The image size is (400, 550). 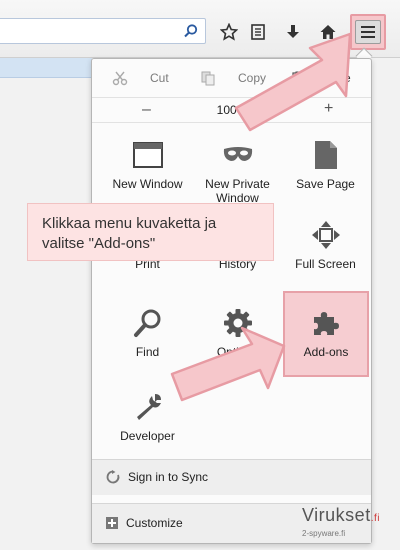 I want to click on sign-in-sync-label: Sign in to Sync, so click(x=168, y=477).